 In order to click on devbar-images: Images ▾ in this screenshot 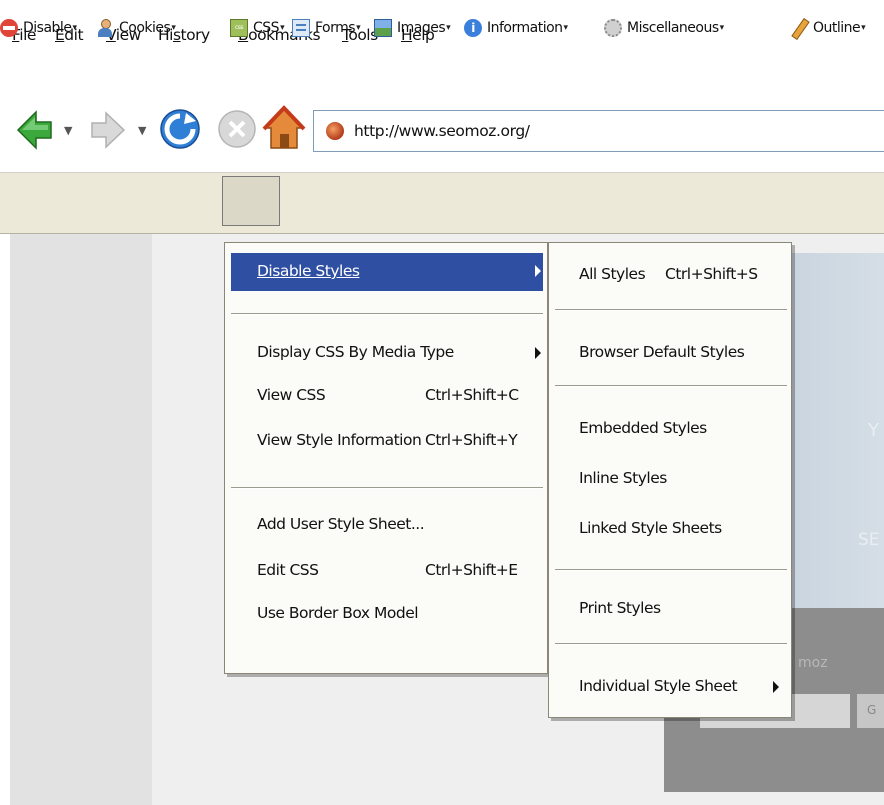, I will do `click(412, 28)`.